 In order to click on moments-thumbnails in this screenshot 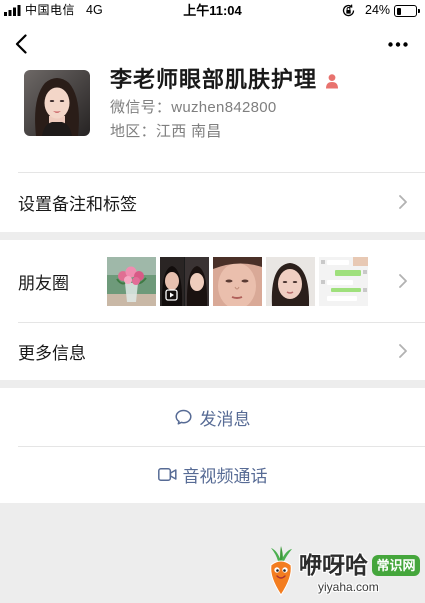, I will do `click(237, 281)`.